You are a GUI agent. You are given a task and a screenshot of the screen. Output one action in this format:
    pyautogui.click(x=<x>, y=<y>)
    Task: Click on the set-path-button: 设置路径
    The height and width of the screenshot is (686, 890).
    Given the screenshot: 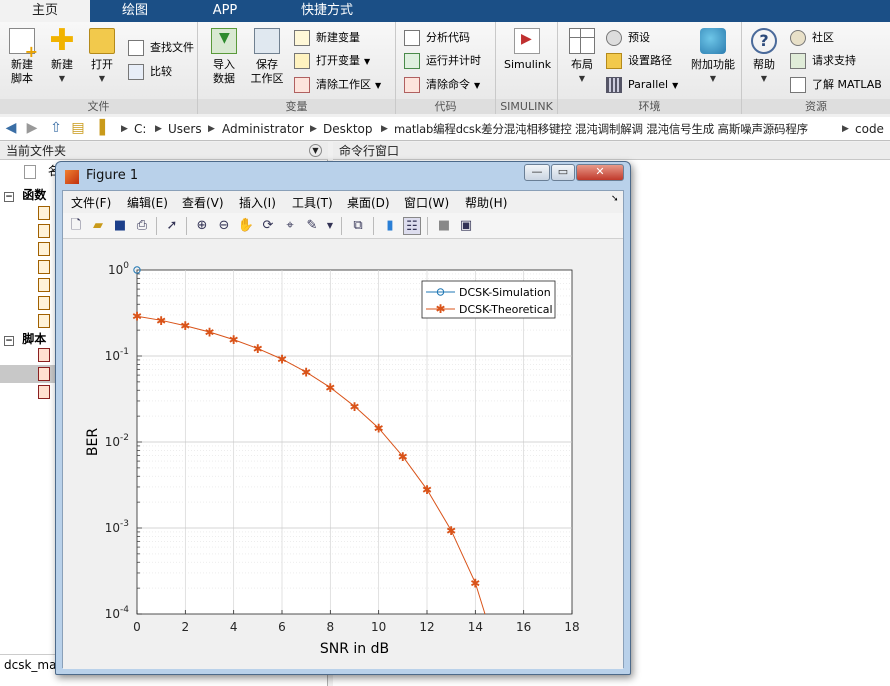 What is the action you would take?
    pyautogui.click(x=639, y=61)
    